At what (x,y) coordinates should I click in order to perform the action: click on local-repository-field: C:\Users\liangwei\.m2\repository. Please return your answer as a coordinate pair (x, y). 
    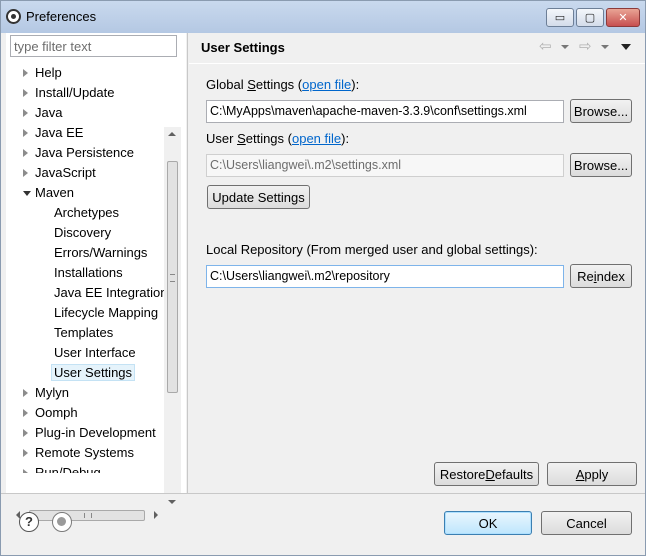
    Looking at the image, I should click on (385, 276).